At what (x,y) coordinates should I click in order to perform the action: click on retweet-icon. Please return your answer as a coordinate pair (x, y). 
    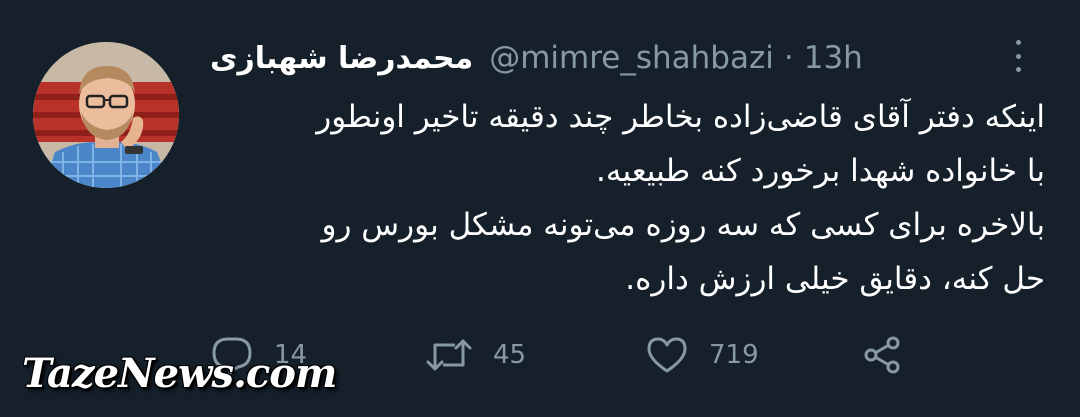
    Looking at the image, I should click on (449, 355).